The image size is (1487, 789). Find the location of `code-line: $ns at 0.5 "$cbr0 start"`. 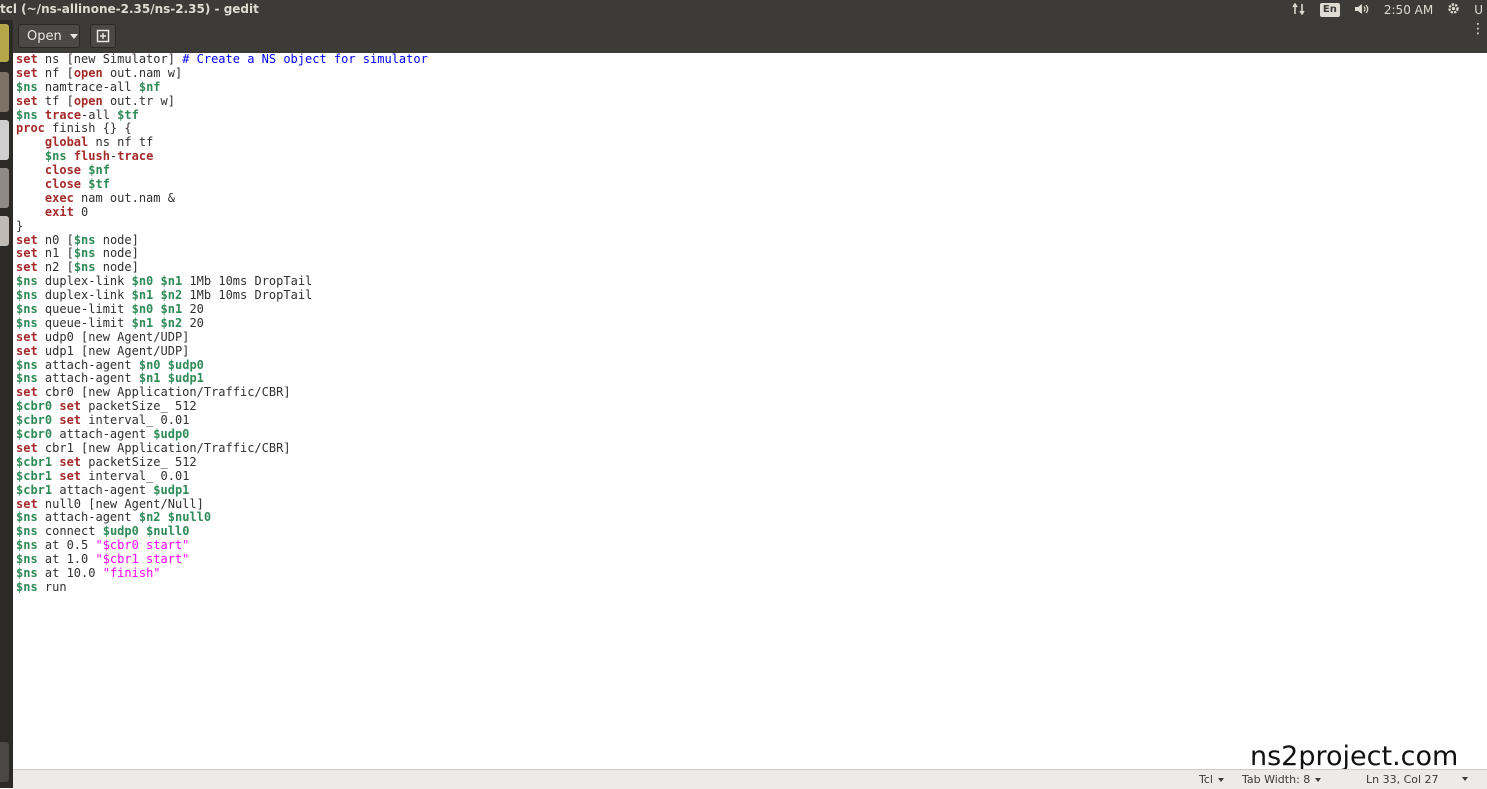

code-line: $ns at 0.5 "$cbr0 start" is located at coordinates (751, 545).